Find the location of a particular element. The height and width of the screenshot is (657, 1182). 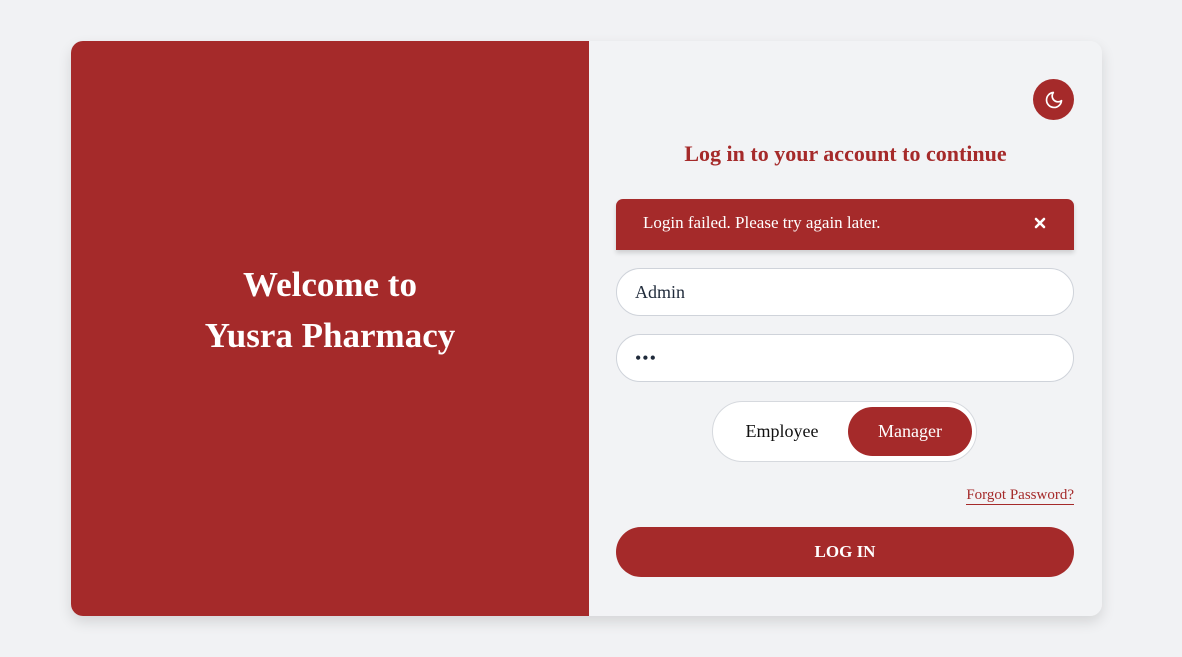

role-option-employee: Employee is located at coordinates (782, 431).